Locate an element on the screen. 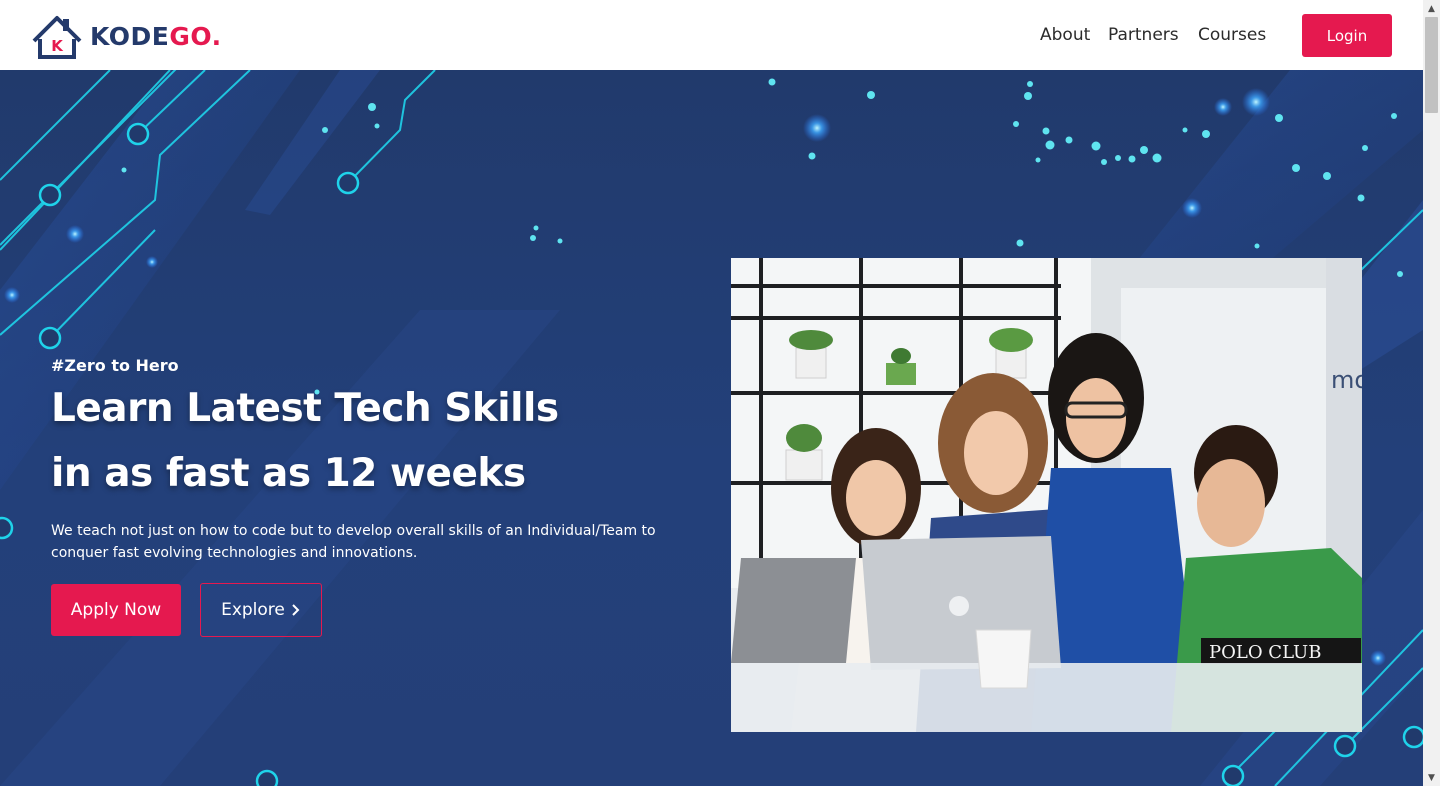 The image size is (1440, 786). wall-text: mo is located at coordinates (1346, 380).